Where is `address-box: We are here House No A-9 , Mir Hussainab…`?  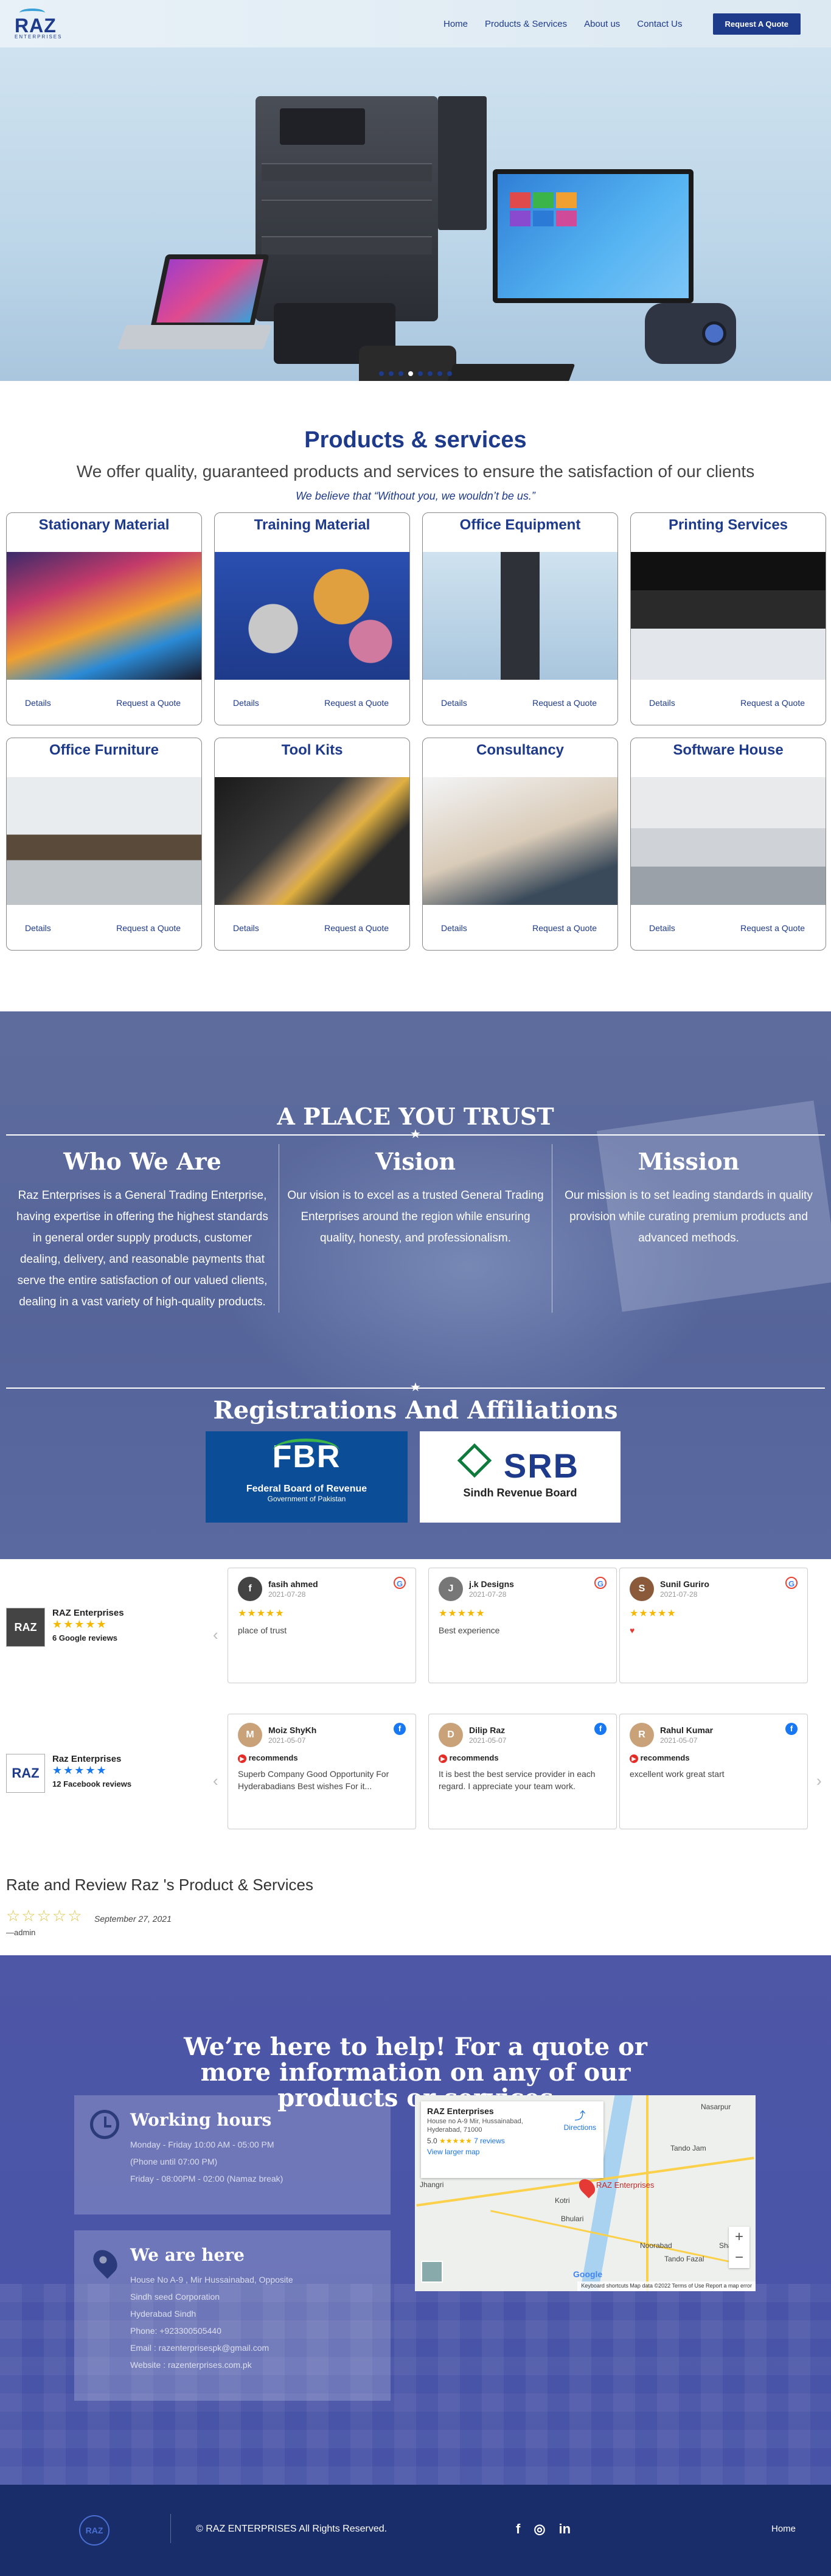 address-box: We are here House No A-9 , Mir Hussainab… is located at coordinates (232, 2315).